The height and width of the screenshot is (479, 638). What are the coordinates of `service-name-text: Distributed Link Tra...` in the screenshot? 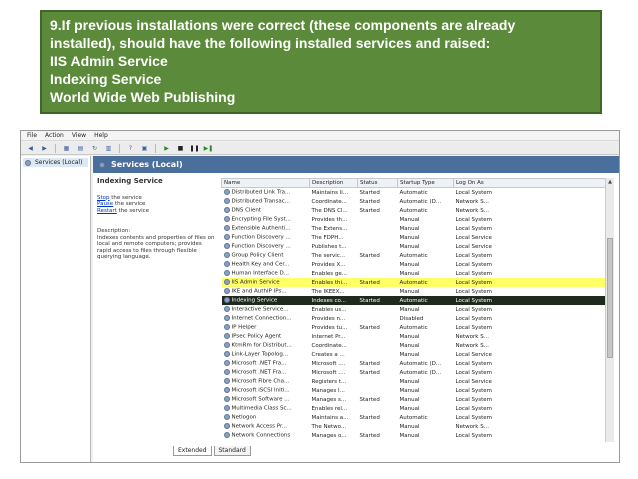 It's located at (261, 192).